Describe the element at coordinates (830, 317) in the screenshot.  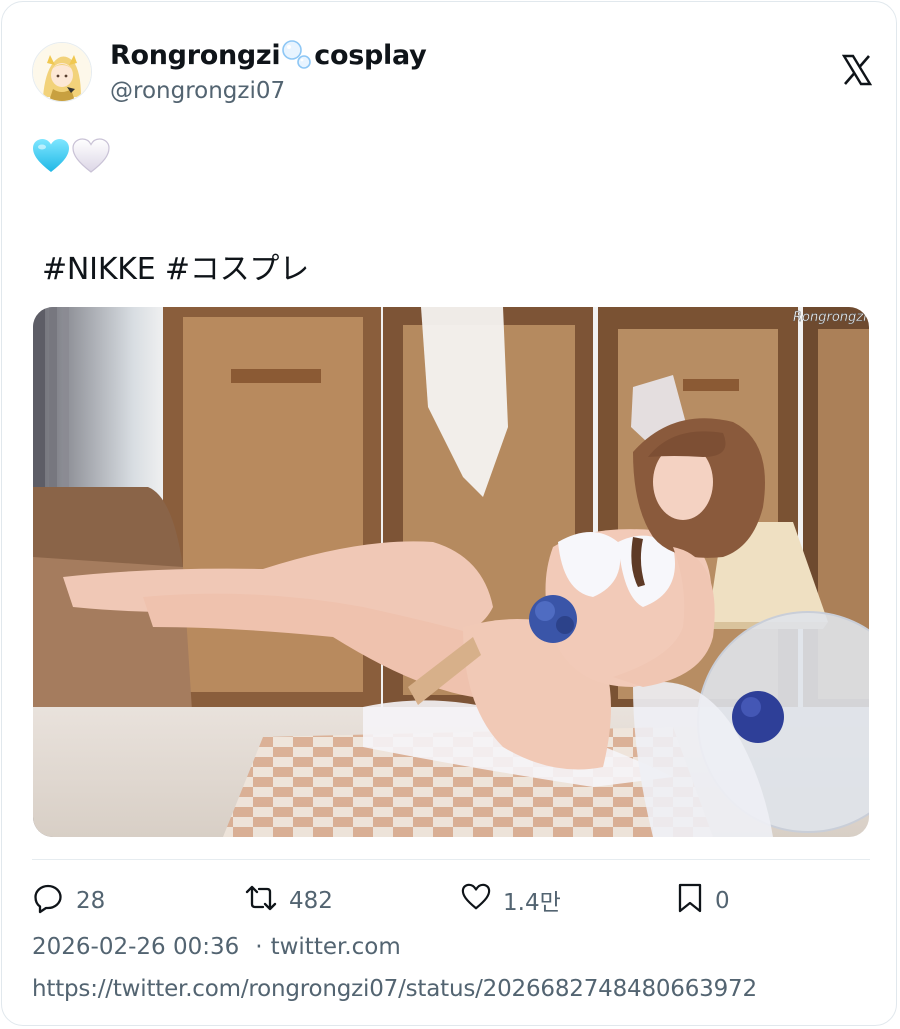
I see `photo-watermark: Rongrongzi` at that location.